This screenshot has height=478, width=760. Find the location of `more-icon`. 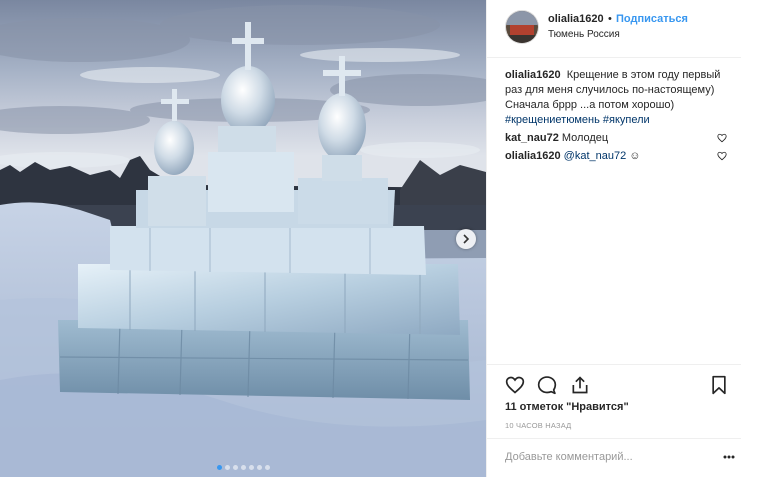

more-icon is located at coordinates (729, 457).